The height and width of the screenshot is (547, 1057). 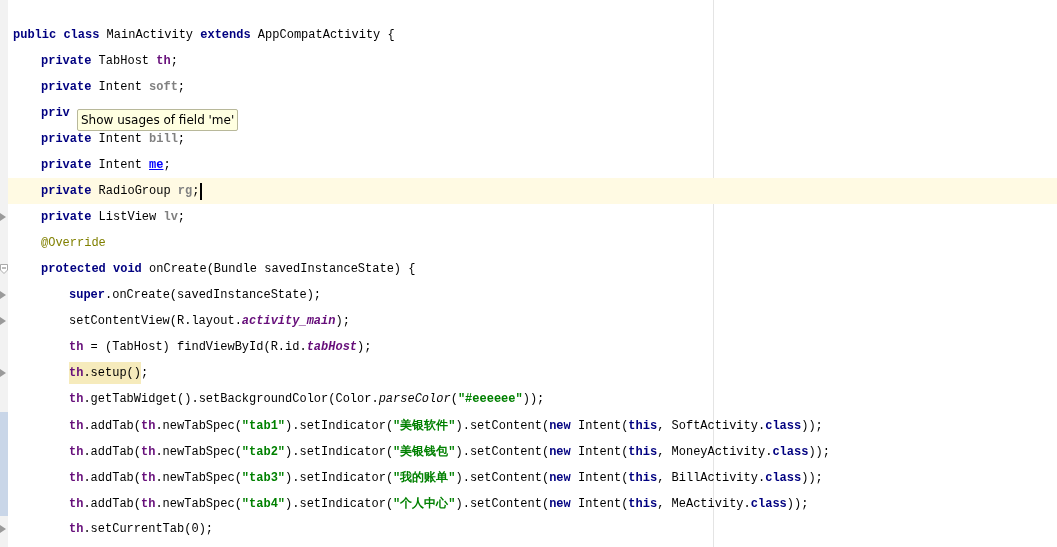 What do you see at coordinates (449, 451) in the screenshot?
I see `code-line: th.addTab(th.newTabSpec("tab2").setIndicator("美银钱包").setContent(new Intent(this, MoneyActivity.class));` at bounding box center [449, 451].